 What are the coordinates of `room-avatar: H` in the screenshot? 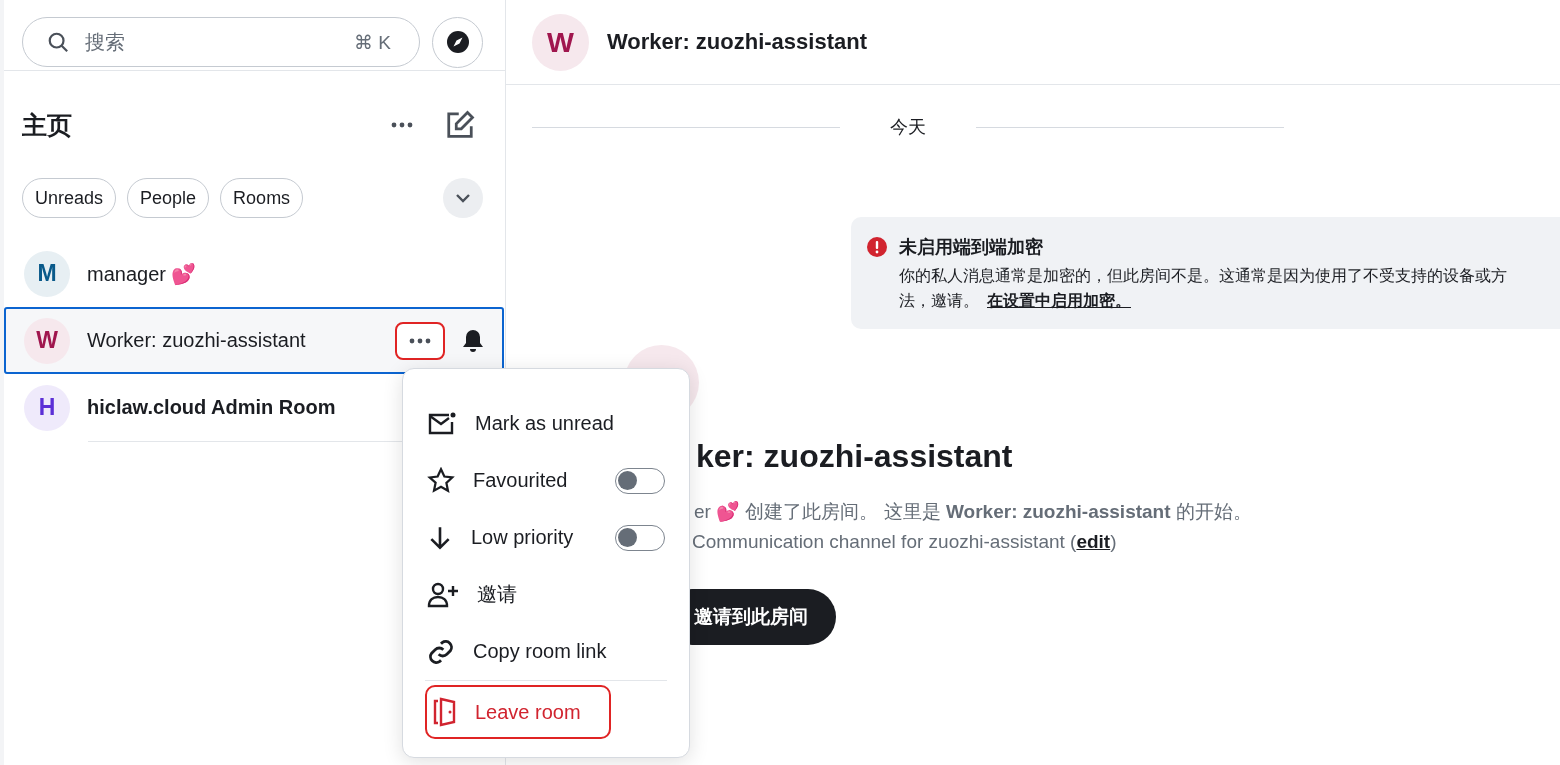 It's located at (47, 407).